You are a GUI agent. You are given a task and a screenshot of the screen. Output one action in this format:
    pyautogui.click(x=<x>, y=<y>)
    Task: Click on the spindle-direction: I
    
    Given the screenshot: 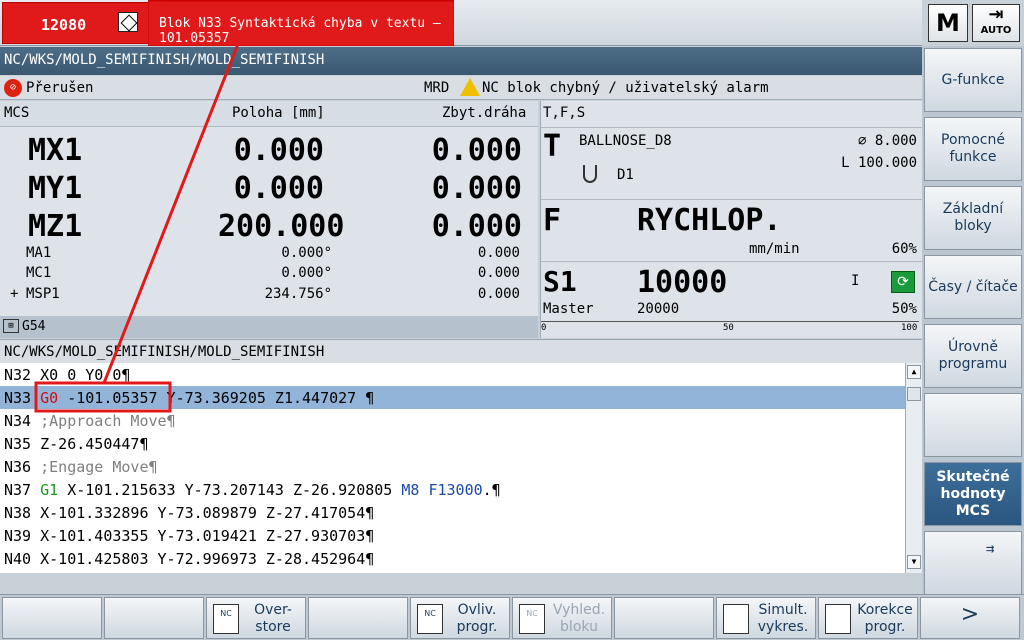 What is the action you would take?
    pyautogui.click(x=855, y=281)
    